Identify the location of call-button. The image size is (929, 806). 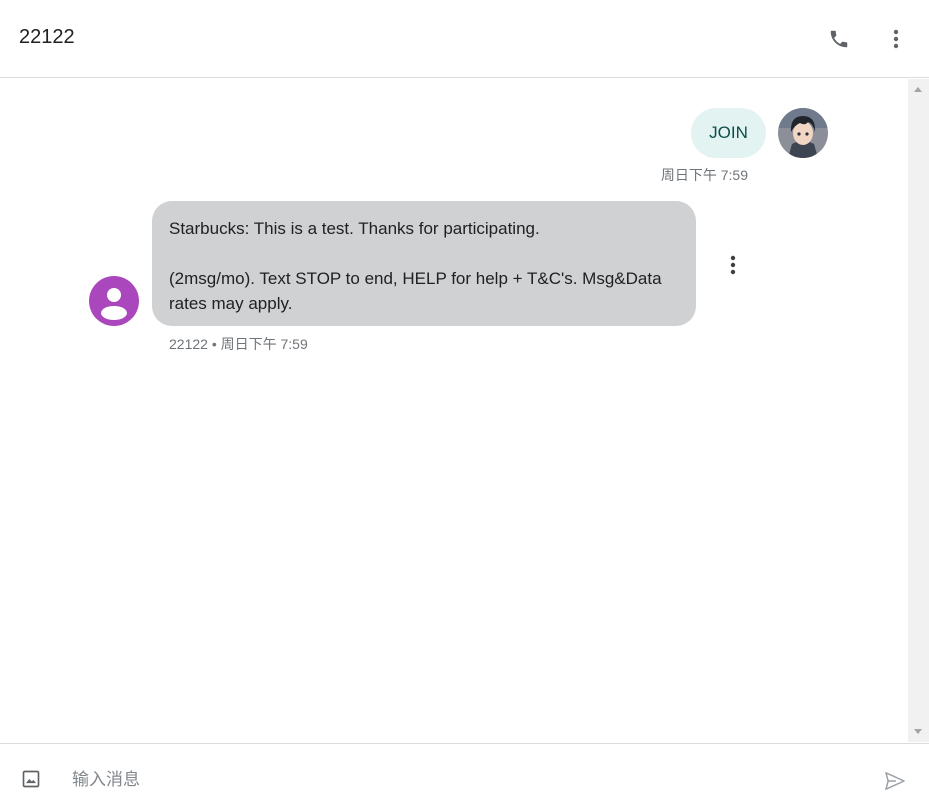
(839, 39).